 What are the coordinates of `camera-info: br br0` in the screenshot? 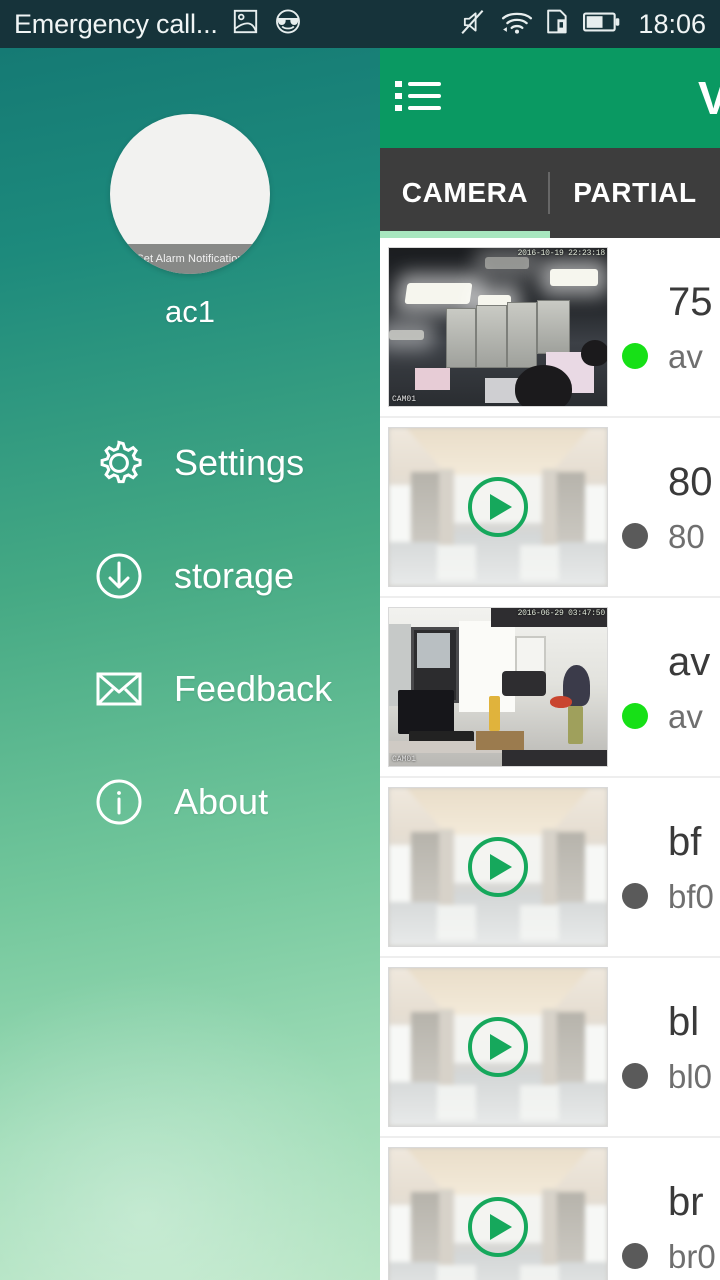 It's located at (664, 1213).